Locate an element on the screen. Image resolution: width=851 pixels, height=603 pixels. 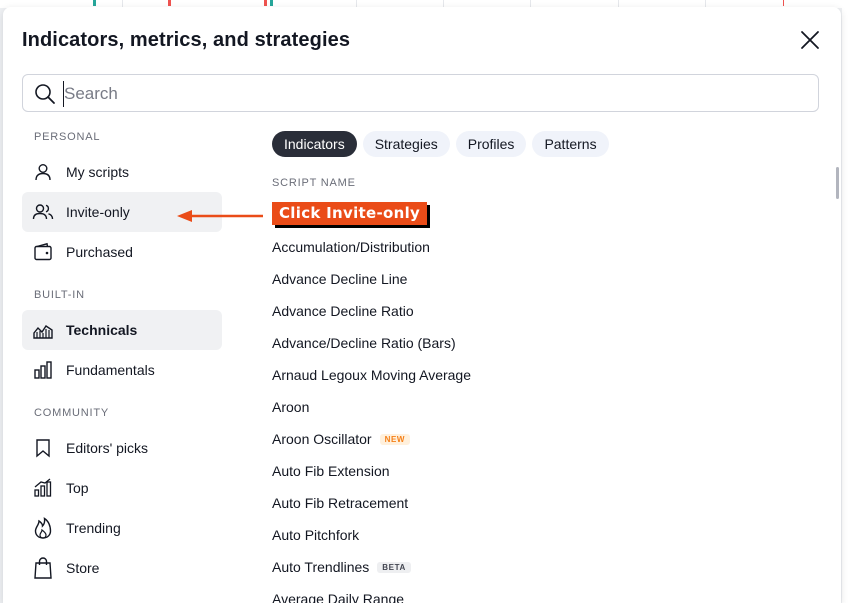
script-name: Advance Decline Line is located at coordinates (340, 279).